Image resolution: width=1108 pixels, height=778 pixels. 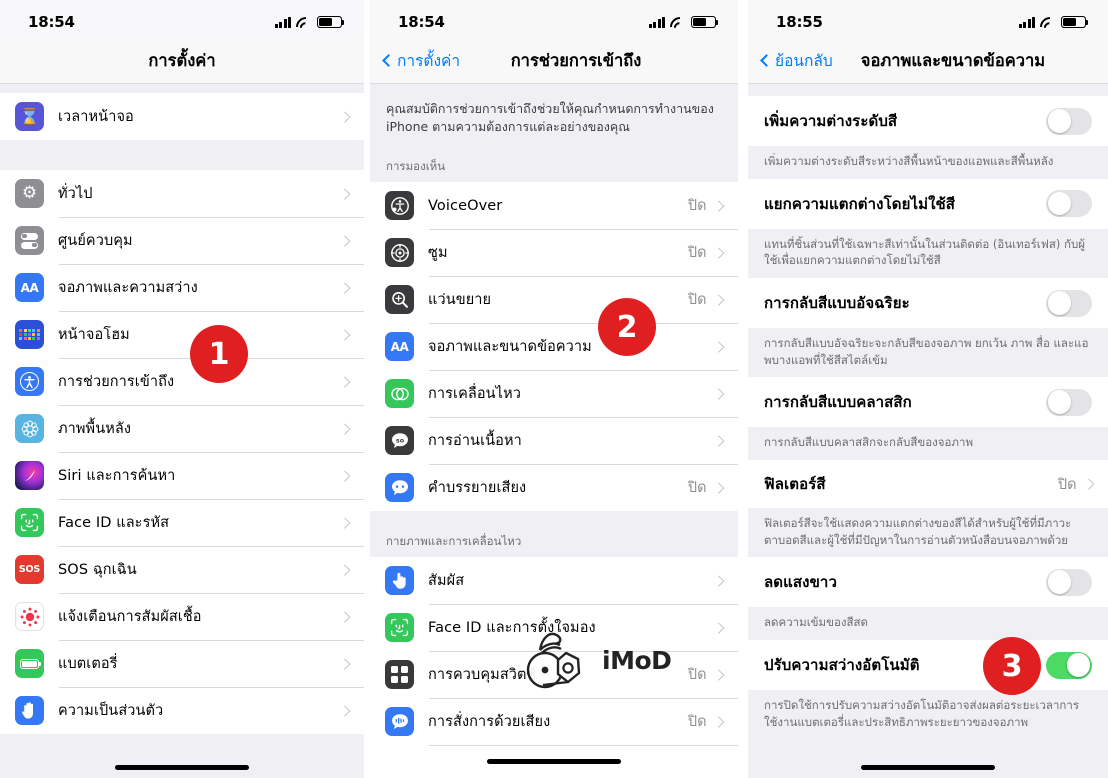 I want to click on row-label: ซูม, so click(x=438, y=253).